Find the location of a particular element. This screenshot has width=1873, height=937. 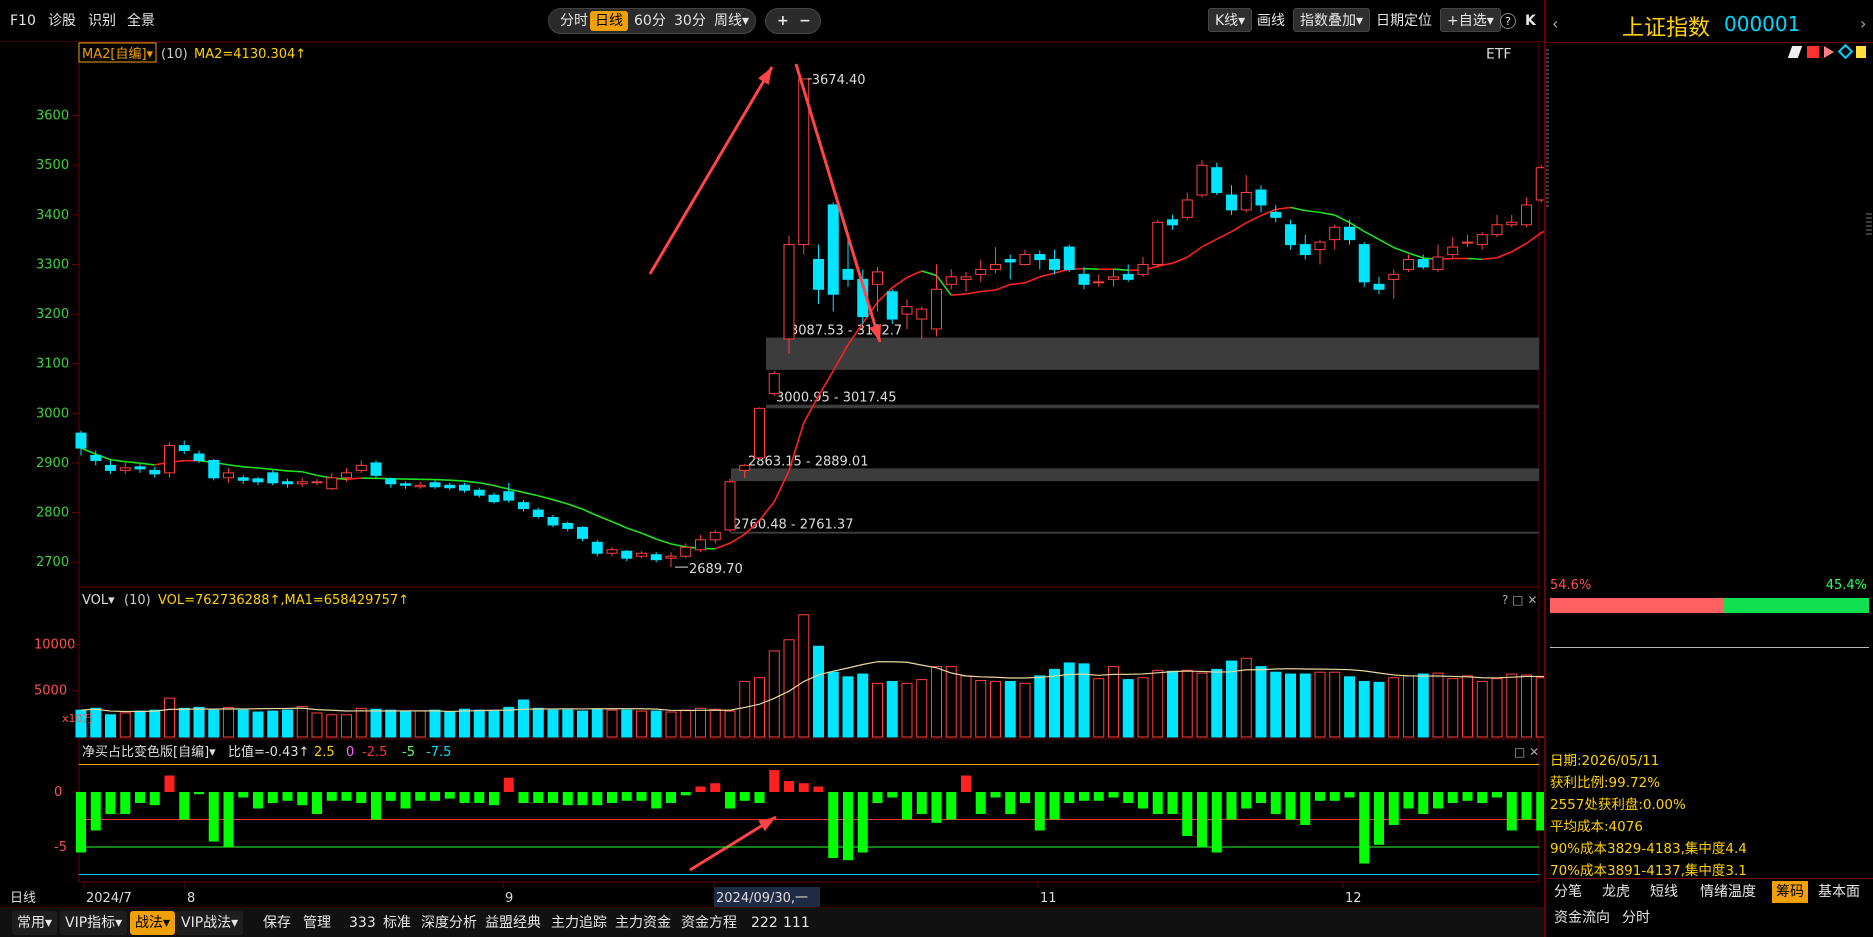

period-intraday: 分时 is located at coordinates (574, 21).